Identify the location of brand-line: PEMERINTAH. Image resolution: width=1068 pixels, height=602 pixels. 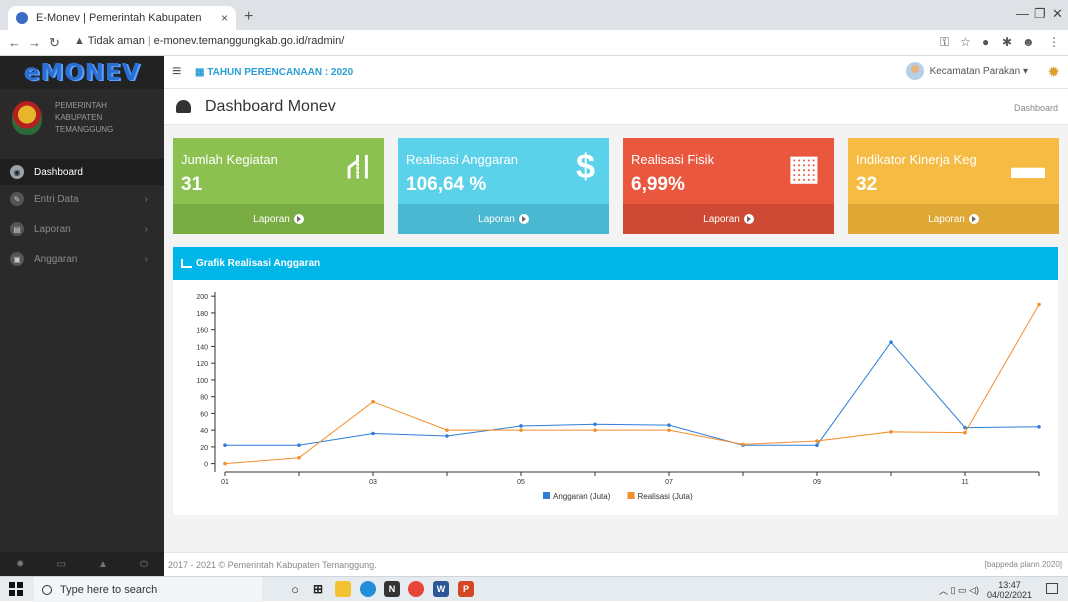
(81, 105).